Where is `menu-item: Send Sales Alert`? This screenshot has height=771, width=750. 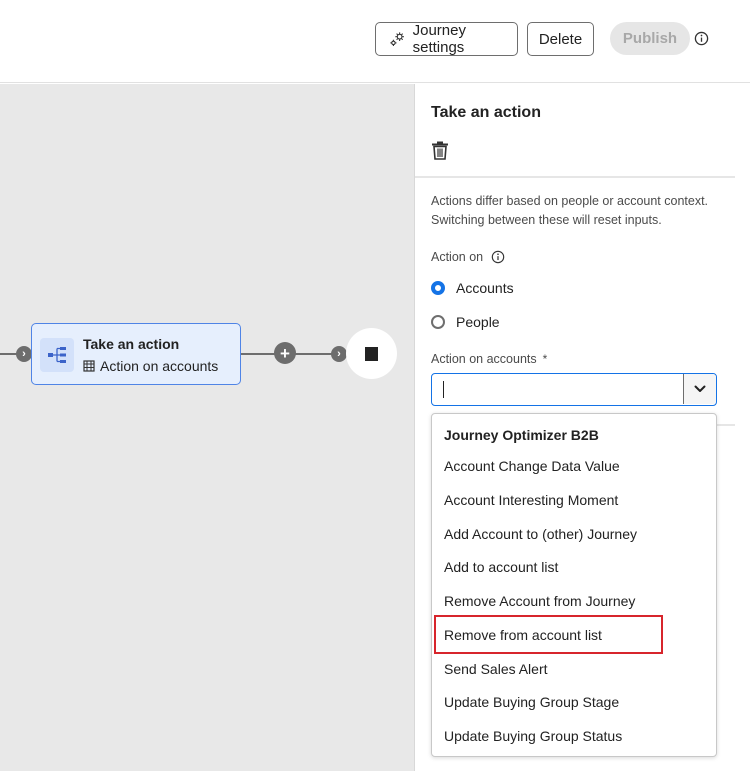
menu-item: Send Sales Alert is located at coordinates (496, 669).